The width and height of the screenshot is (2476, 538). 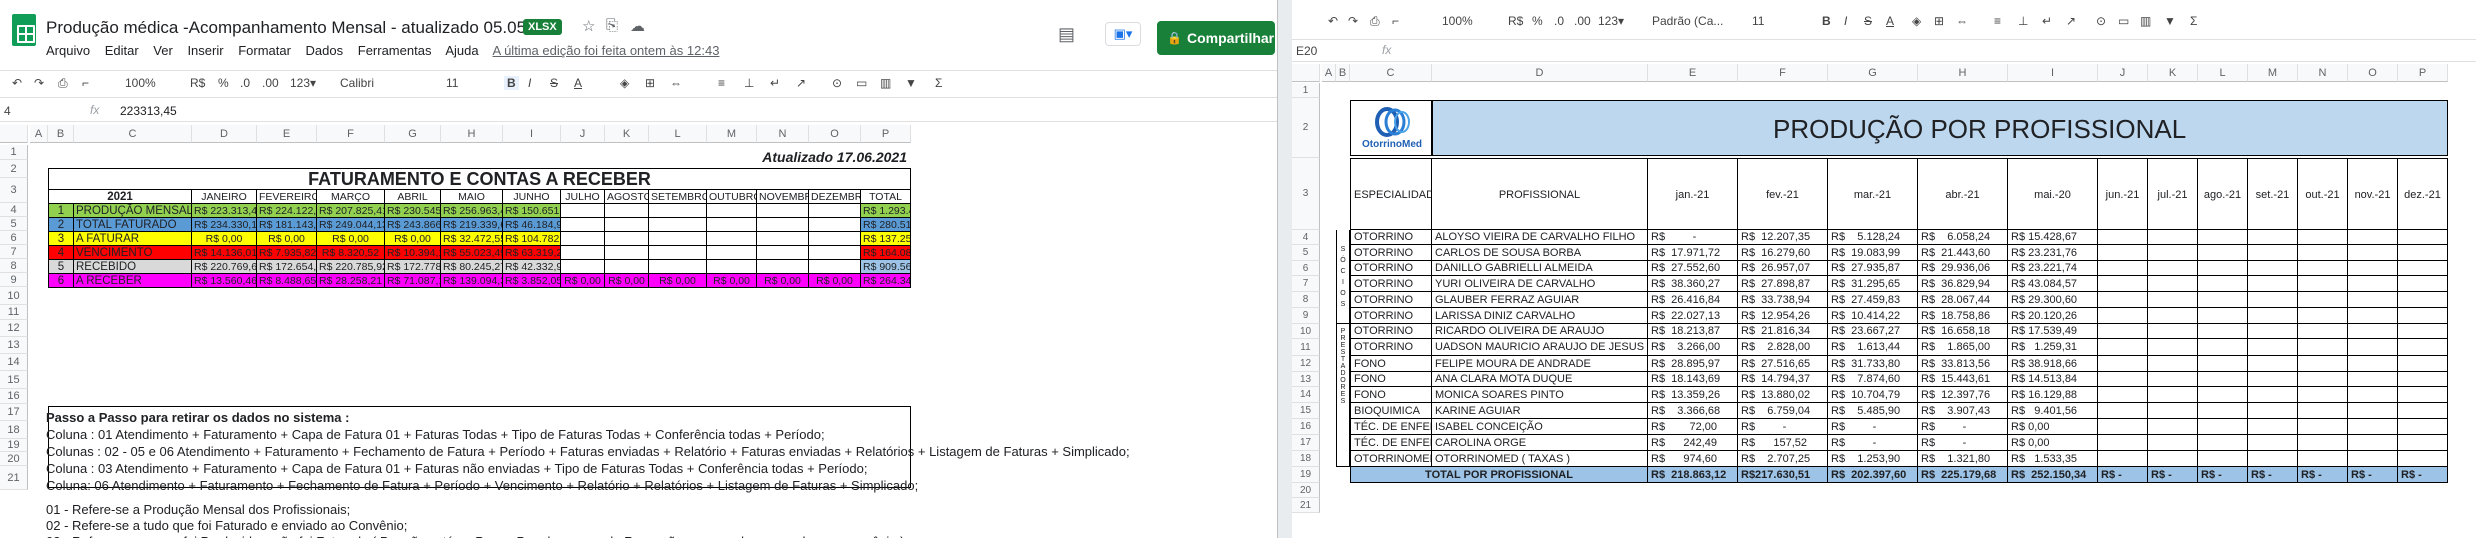 What do you see at coordinates (1963, 443) in the screenshot?
I see `month-value-cell: R$ -` at bounding box center [1963, 443].